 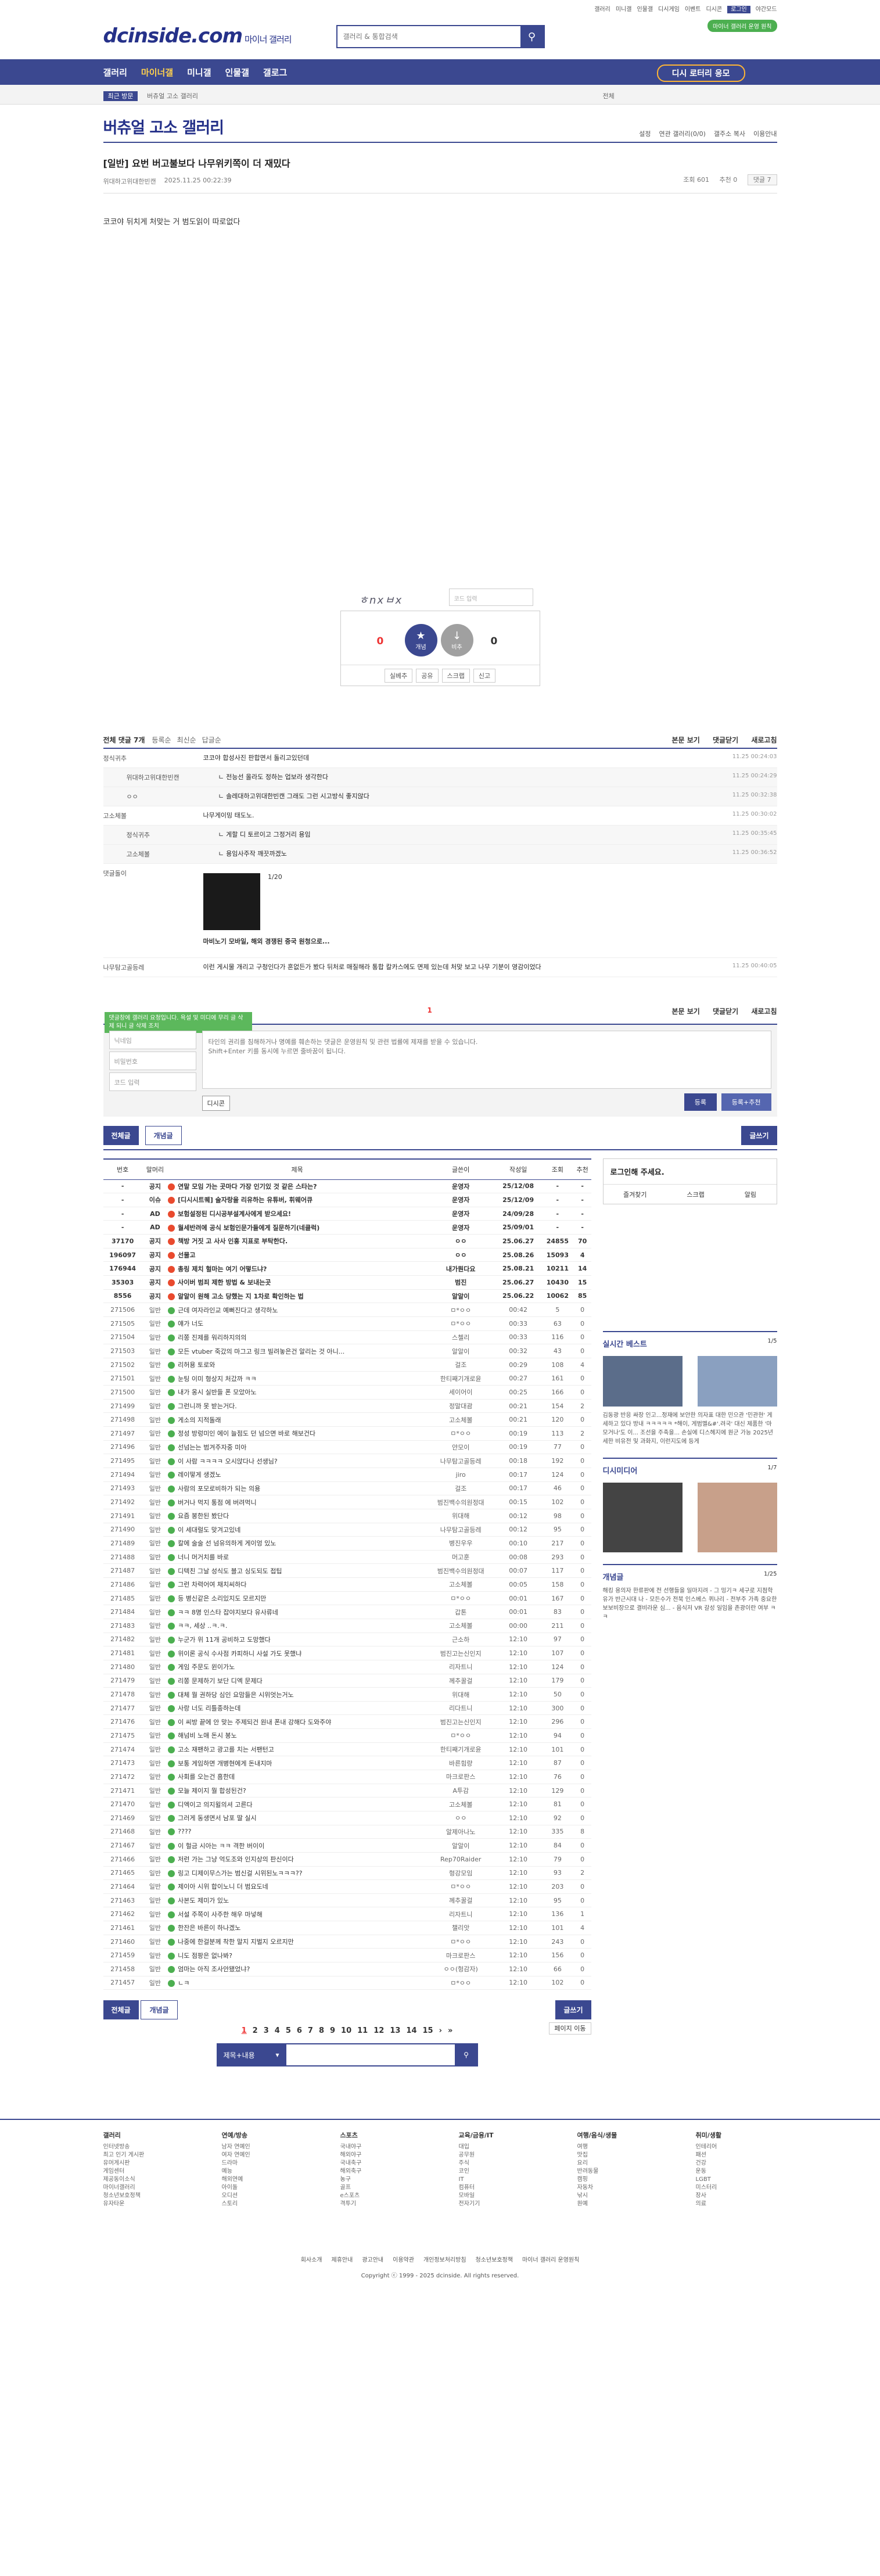 What do you see at coordinates (297, 1735) in the screenshot?
I see `post-title: 해넘비 노애 돈시 봉노` at bounding box center [297, 1735].